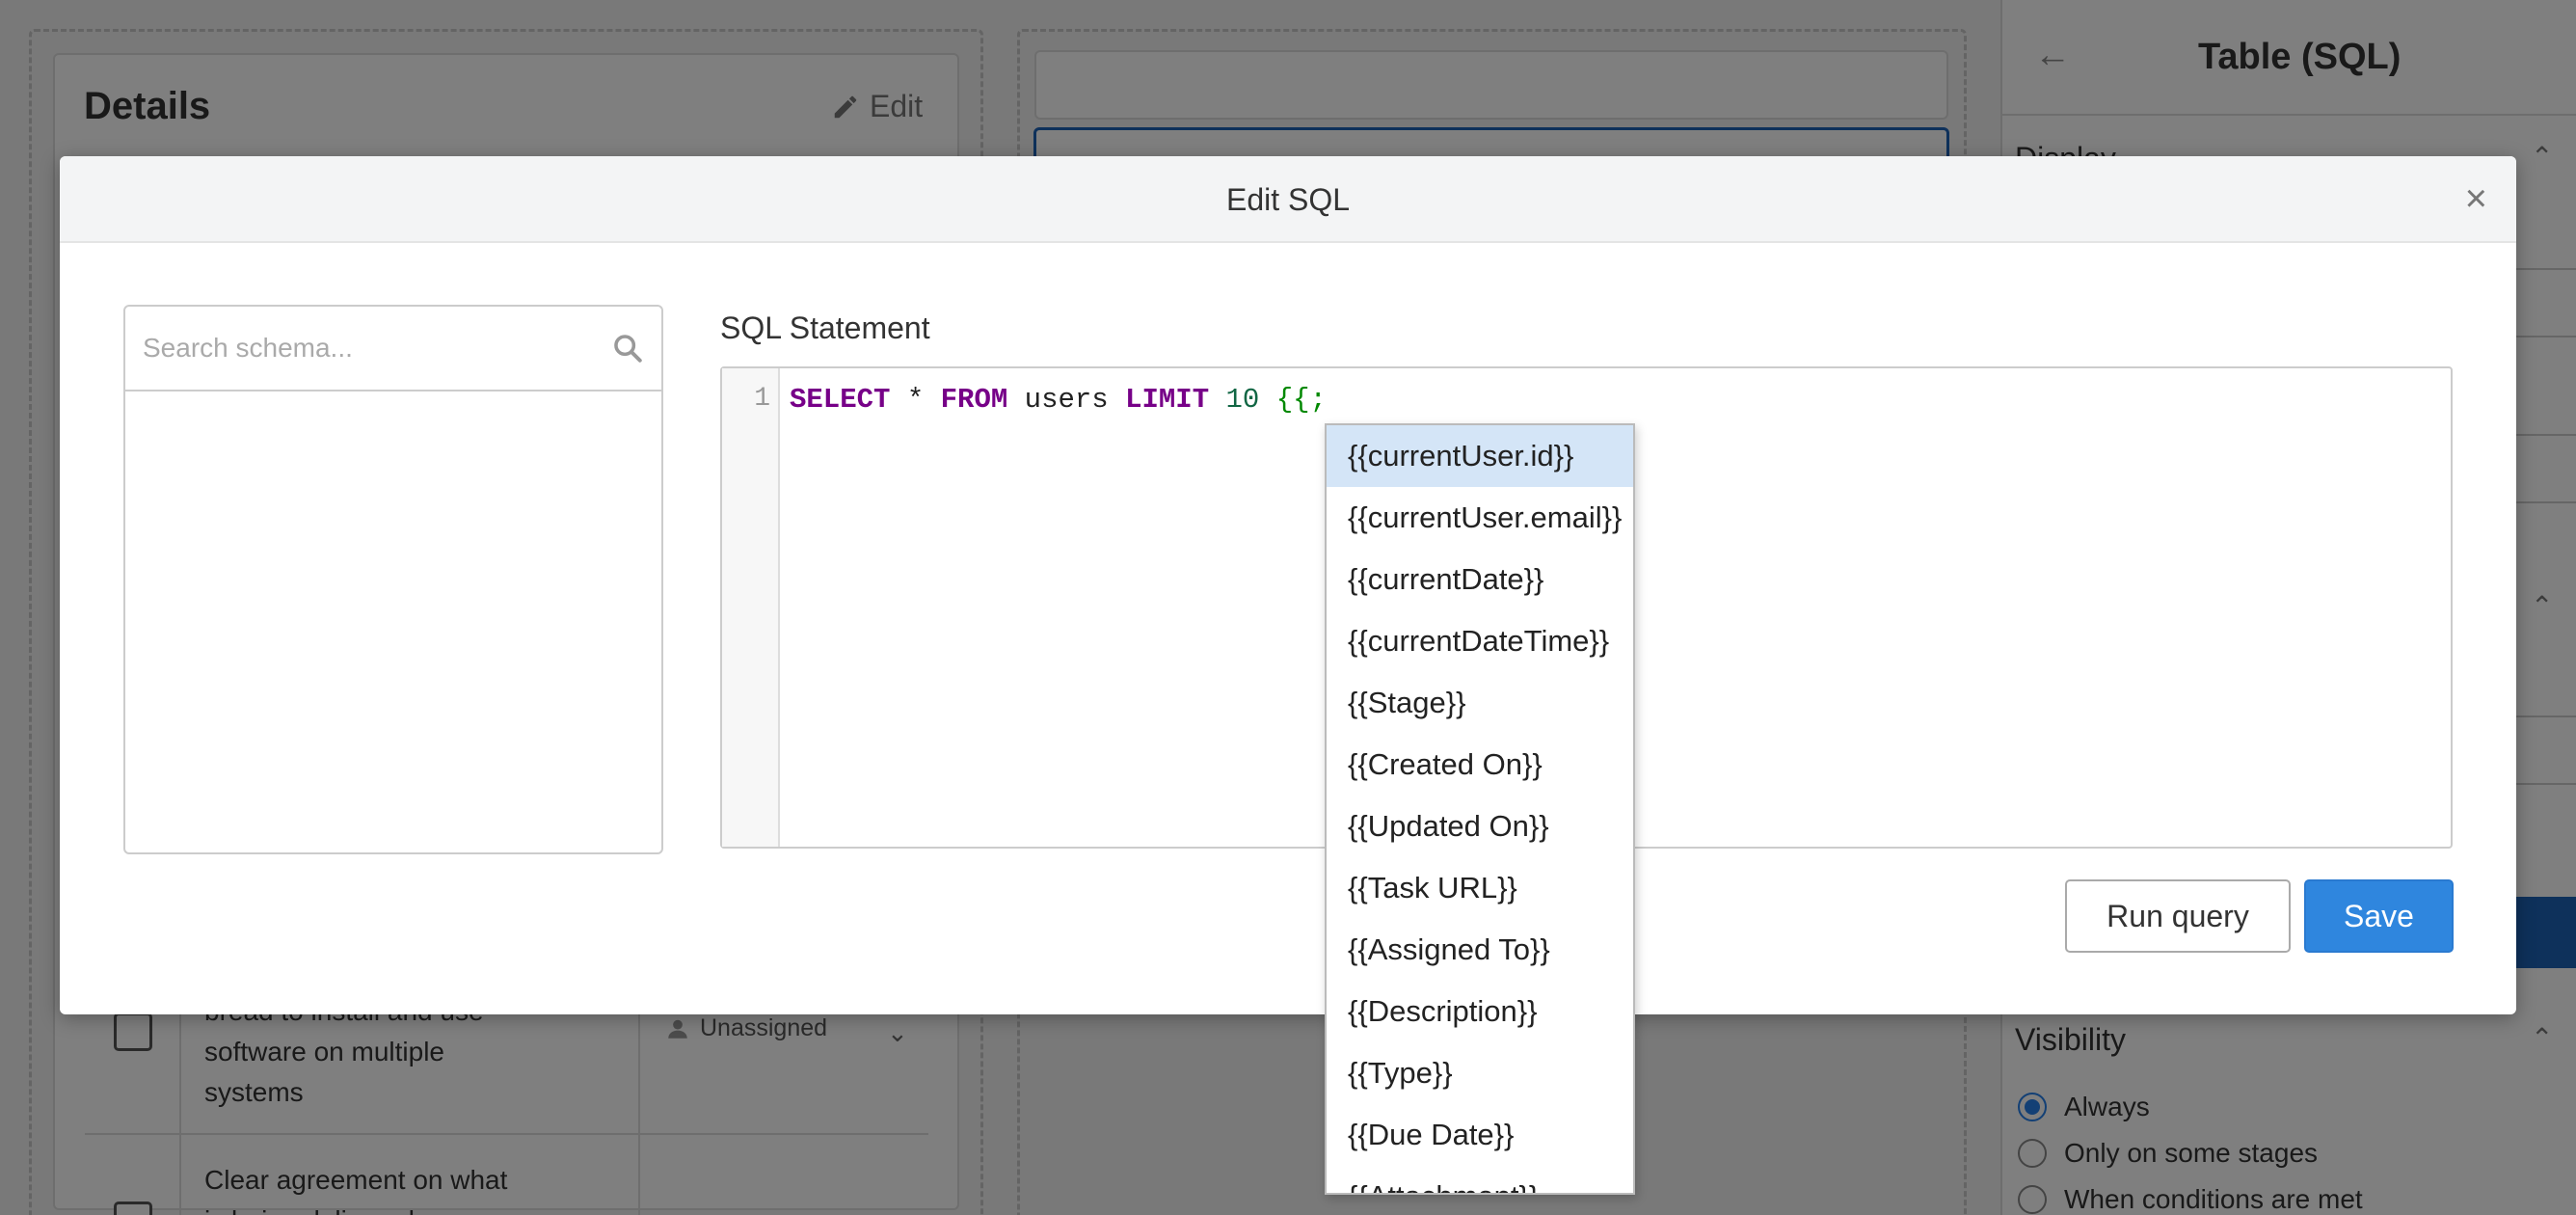 This screenshot has width=2576, height=1215. What do you see at coordinates (1242, 400) in the screenshot?
I see `code-number: 10` at bounding box center [1242, 400].